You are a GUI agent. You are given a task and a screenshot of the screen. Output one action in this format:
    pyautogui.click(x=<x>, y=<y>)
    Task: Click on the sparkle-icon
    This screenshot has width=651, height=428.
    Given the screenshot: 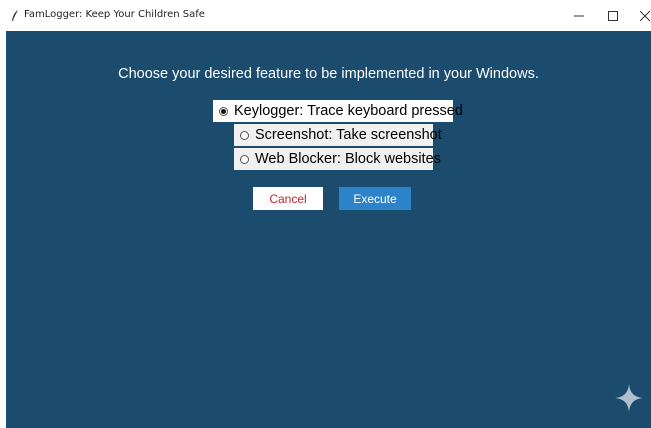 What is the action you would take?
    pyautogui.click(x=629, y=398)
    